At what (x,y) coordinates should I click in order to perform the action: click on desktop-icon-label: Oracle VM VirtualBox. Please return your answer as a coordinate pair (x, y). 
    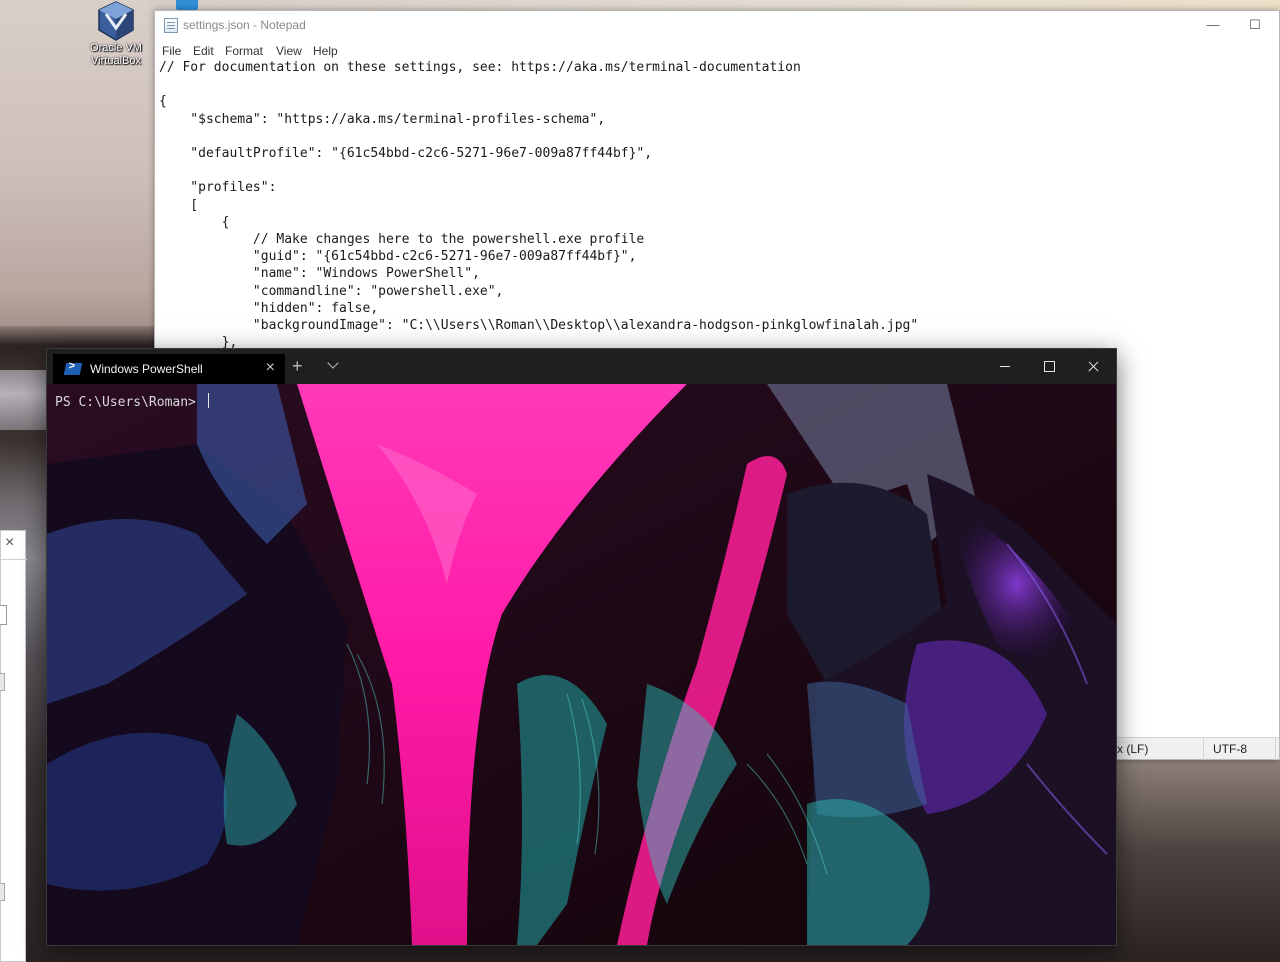
    Looking at the image, I should click on (116, 55).